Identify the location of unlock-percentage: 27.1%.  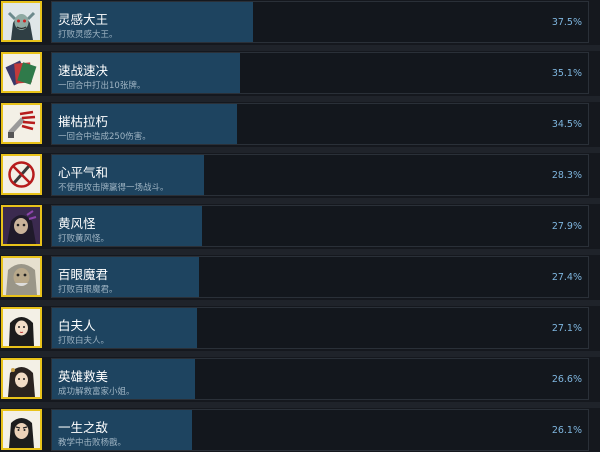
(566, 328).